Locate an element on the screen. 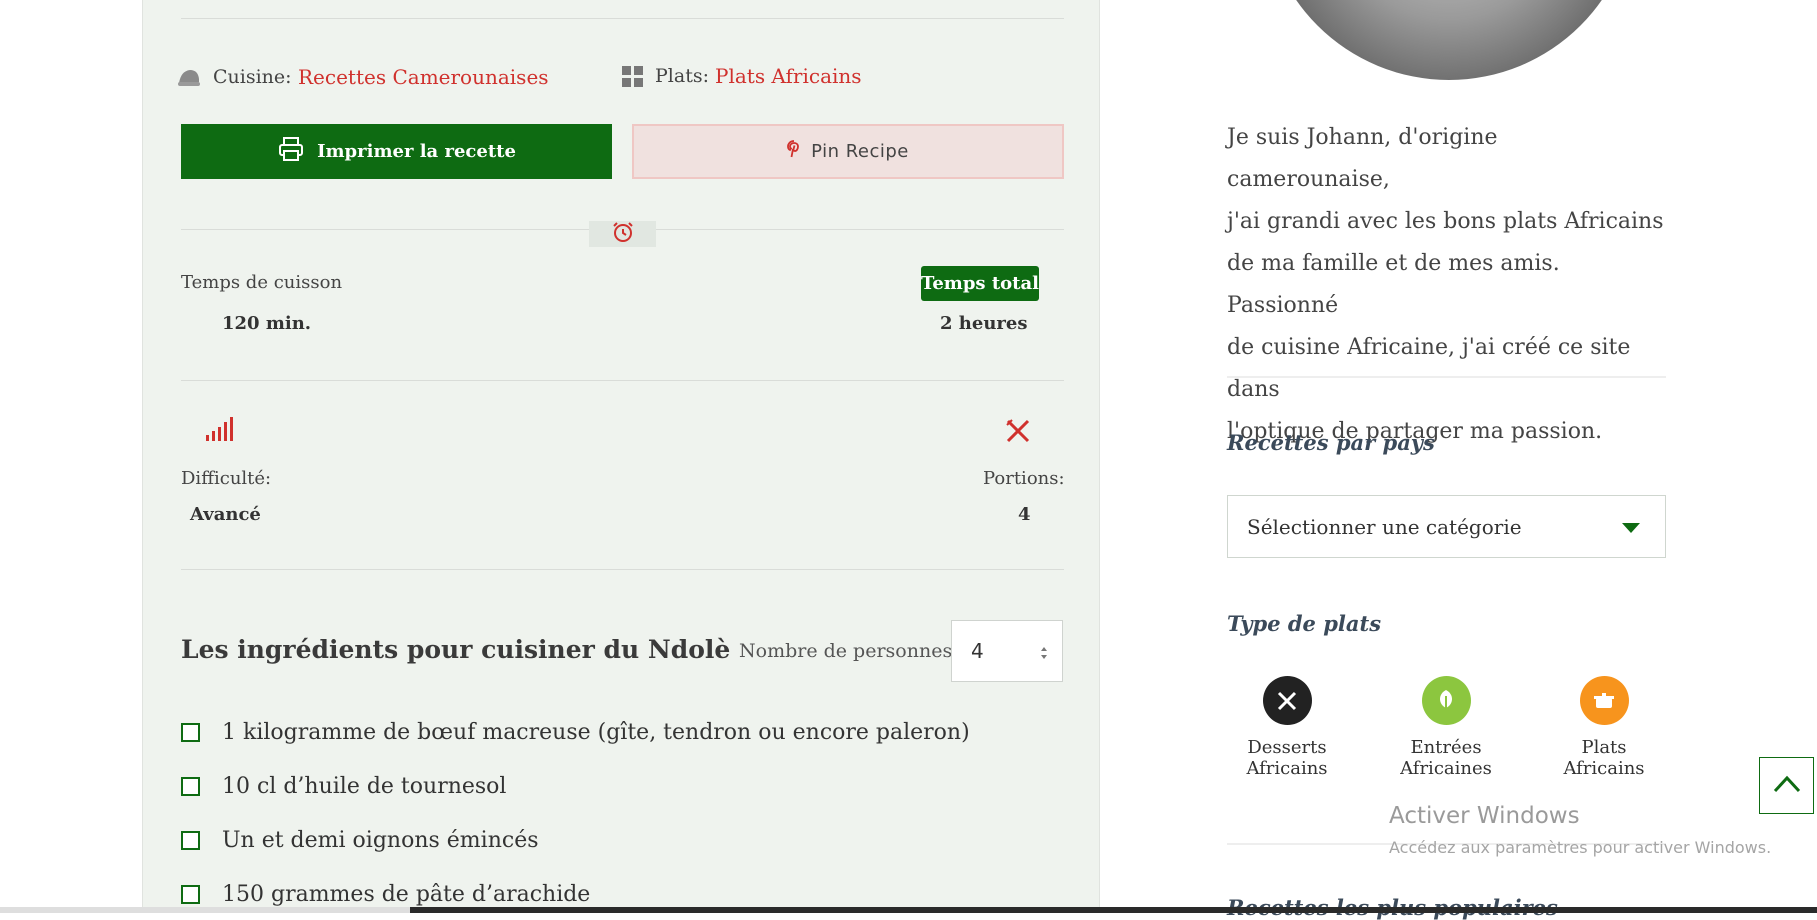  ingredient-item: 150 grammes de pâte d’arachide is located at coordinates (385, 894).